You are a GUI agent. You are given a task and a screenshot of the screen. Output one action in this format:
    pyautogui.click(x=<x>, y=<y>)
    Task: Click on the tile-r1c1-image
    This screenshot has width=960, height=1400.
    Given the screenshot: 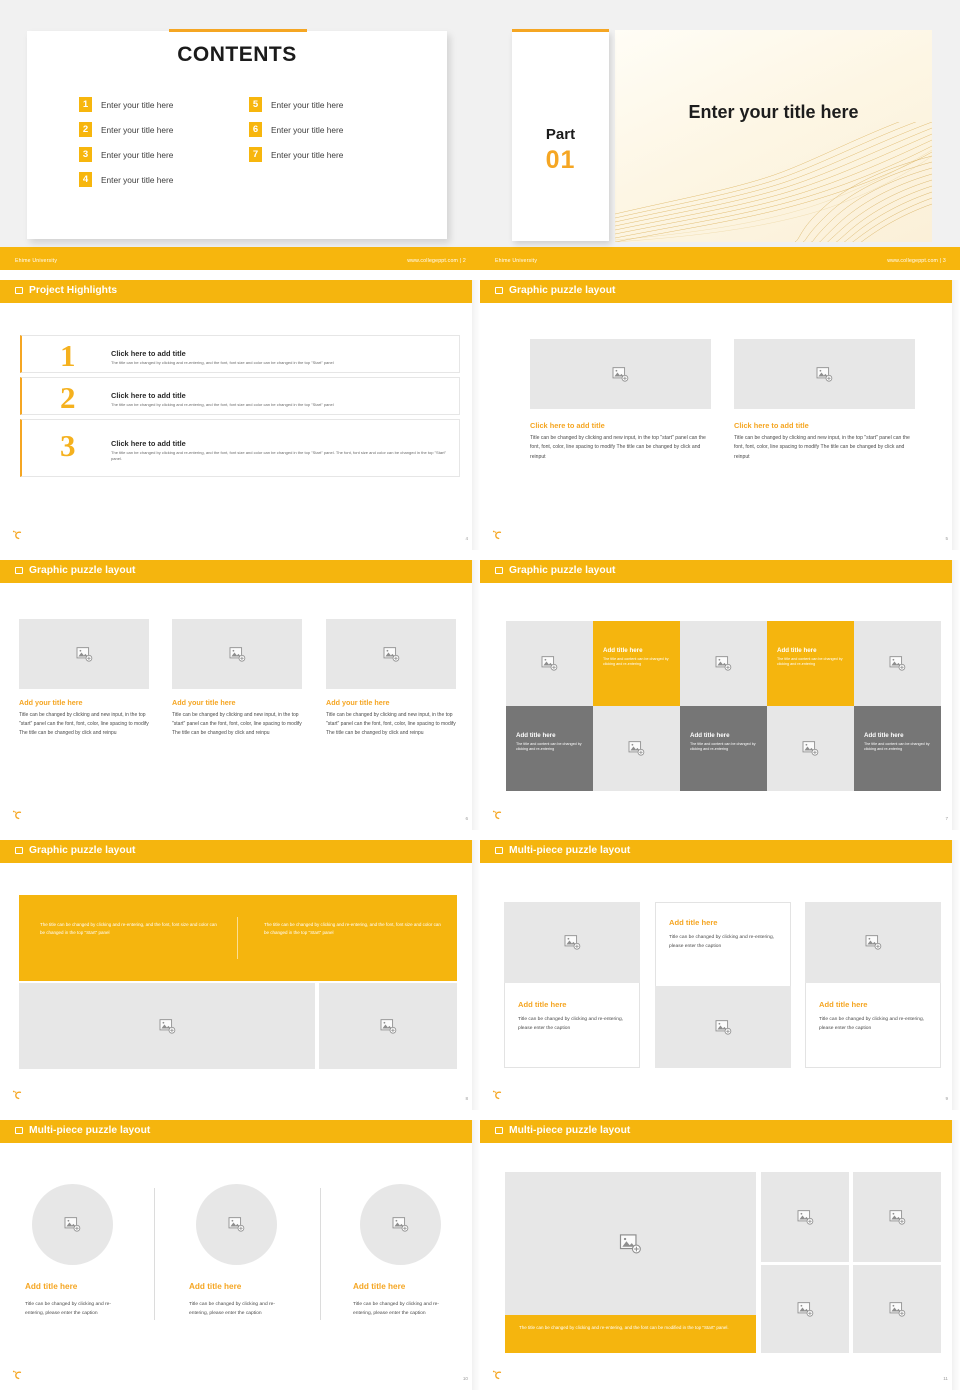 What is the action you would take?
    pyautogui.click(x=549, y=663)
    